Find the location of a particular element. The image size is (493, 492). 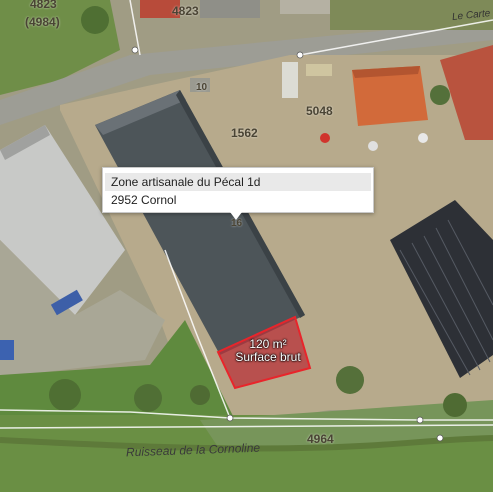

parcel-number: 4964 is located at coordinates (320, 439).